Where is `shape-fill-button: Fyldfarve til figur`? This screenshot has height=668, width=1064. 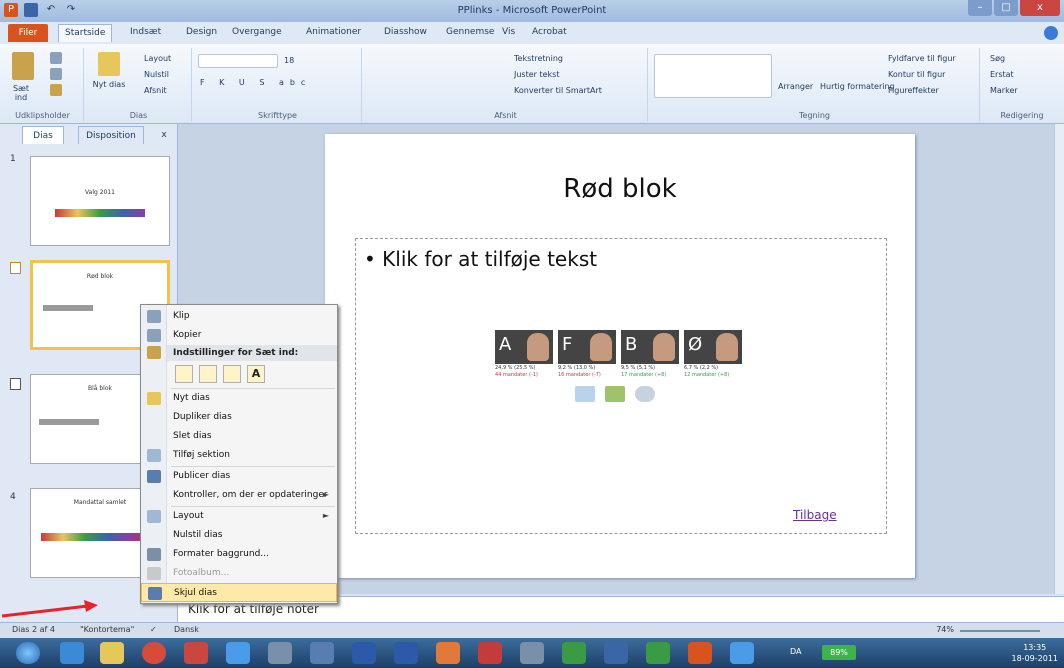
shape-fill-button: Fyldfarve til figur is located at coordinates (922, 58).